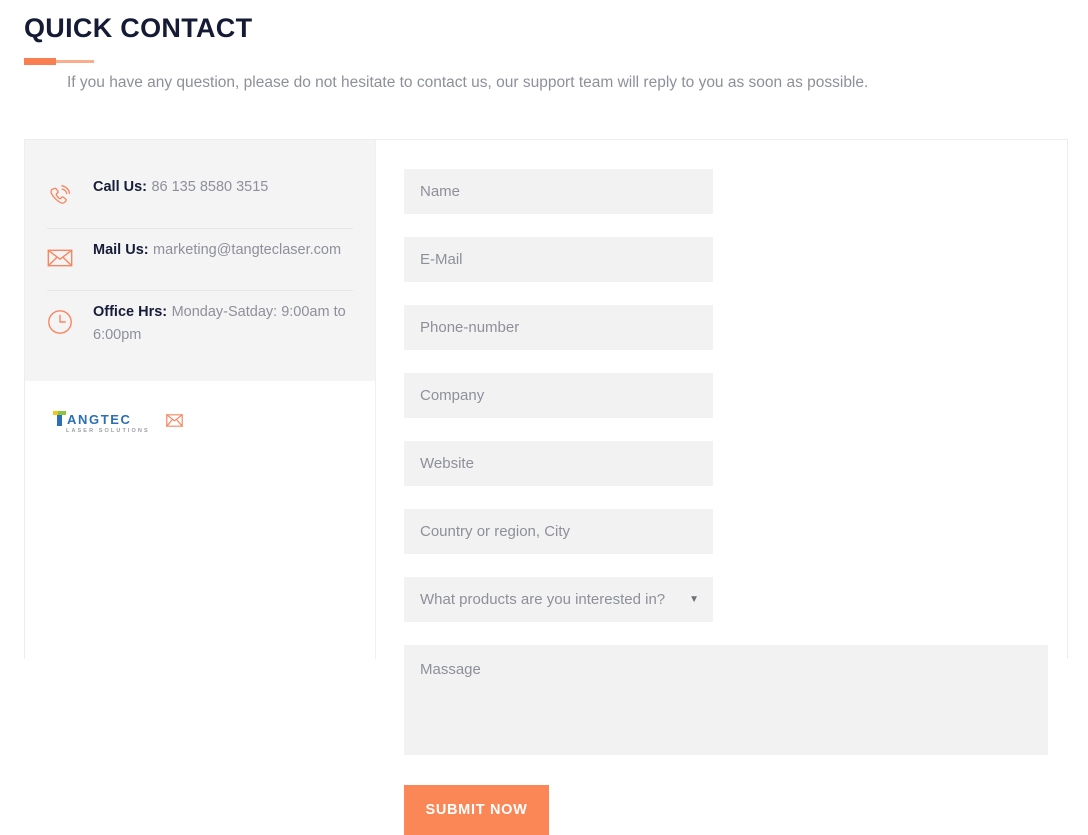  I want to click on product-interest-select: What products are you interested in?, so click(558, 599).